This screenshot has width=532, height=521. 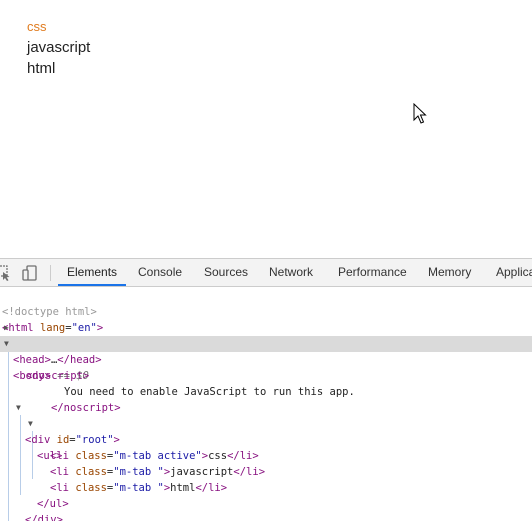 I want to click on dom-node-ul: ▼ <ul>, so click(x=266, y=439).